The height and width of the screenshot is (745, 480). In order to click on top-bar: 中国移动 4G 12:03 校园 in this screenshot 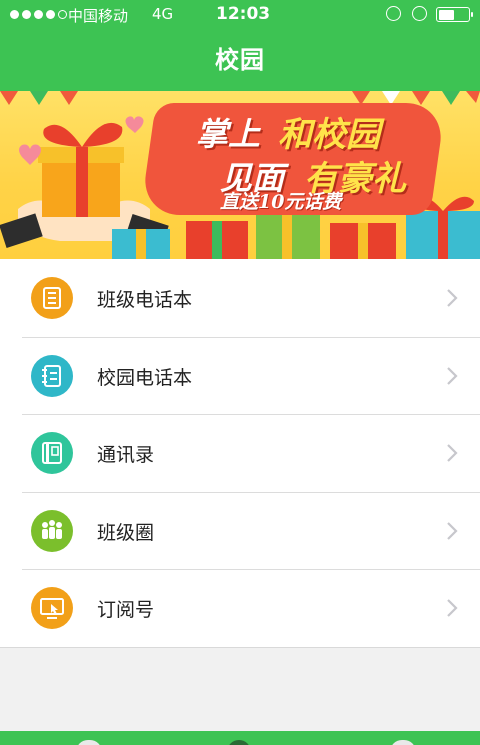, I will do `click(240, 45)`.